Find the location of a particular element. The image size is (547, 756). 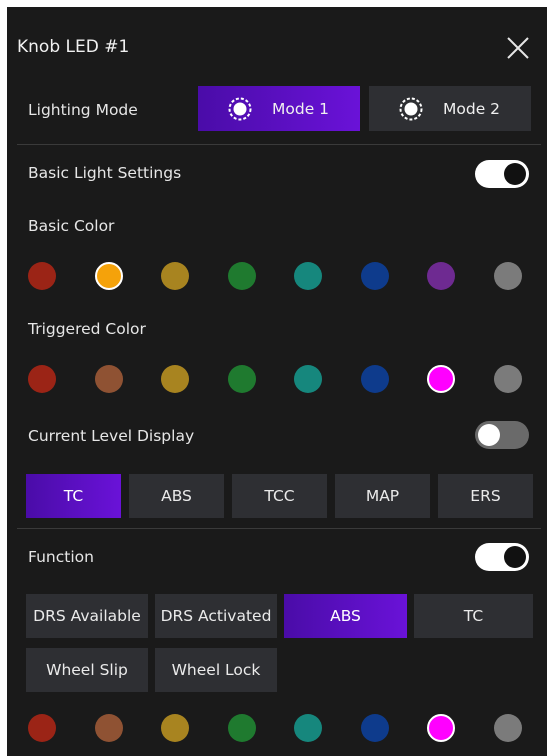

level-option-abs: ABS is located at coordinates (176, 496).